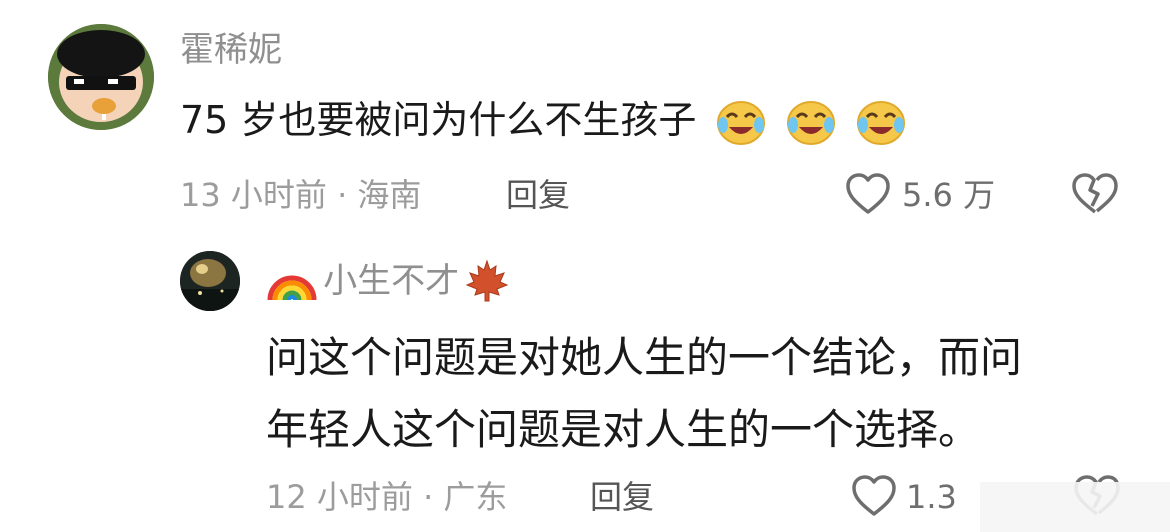 This screenshot has height=532, width=1170. What do you see at coordinates (949, 195) in the screenshot?
I see `like-count: 5.6 万` at bounding box center [949, 195].